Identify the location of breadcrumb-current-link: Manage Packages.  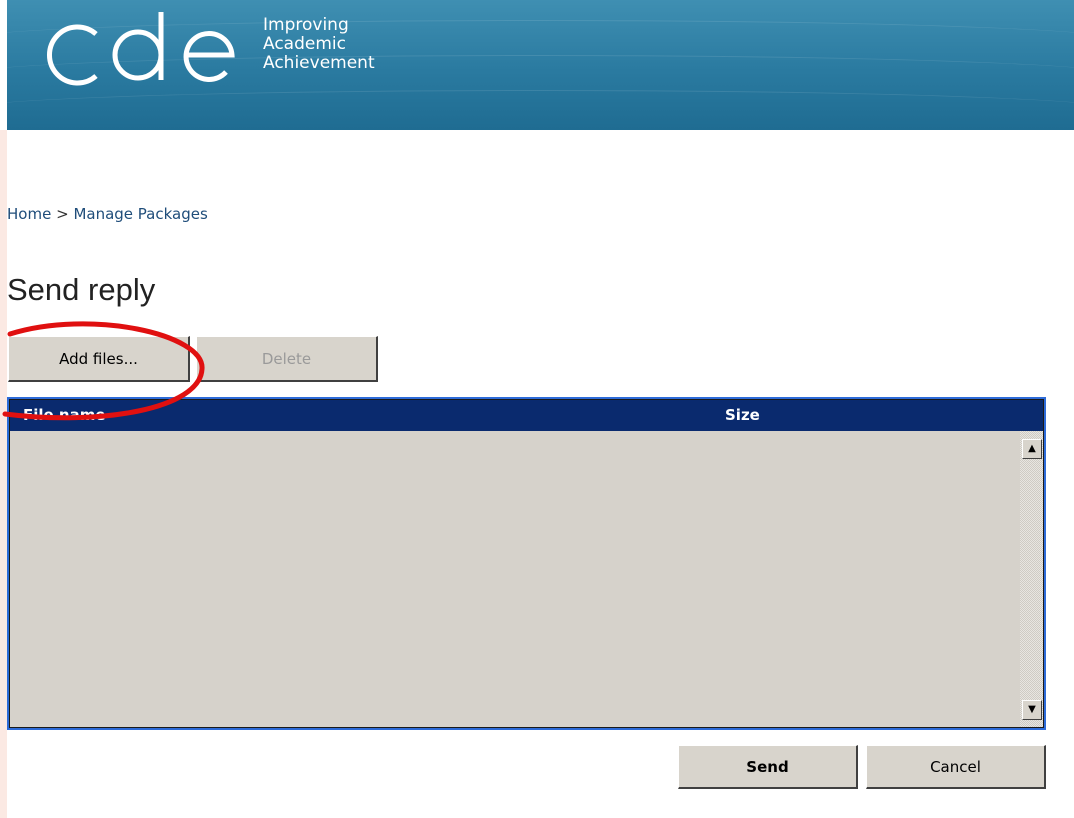
(140, 214).